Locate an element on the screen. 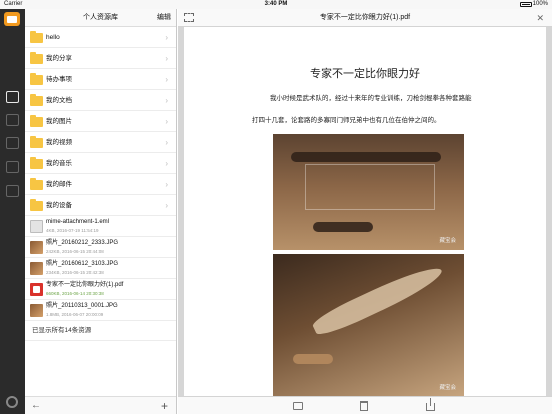  panel-title: 个人资源库 is located at coordinates (100, 17).